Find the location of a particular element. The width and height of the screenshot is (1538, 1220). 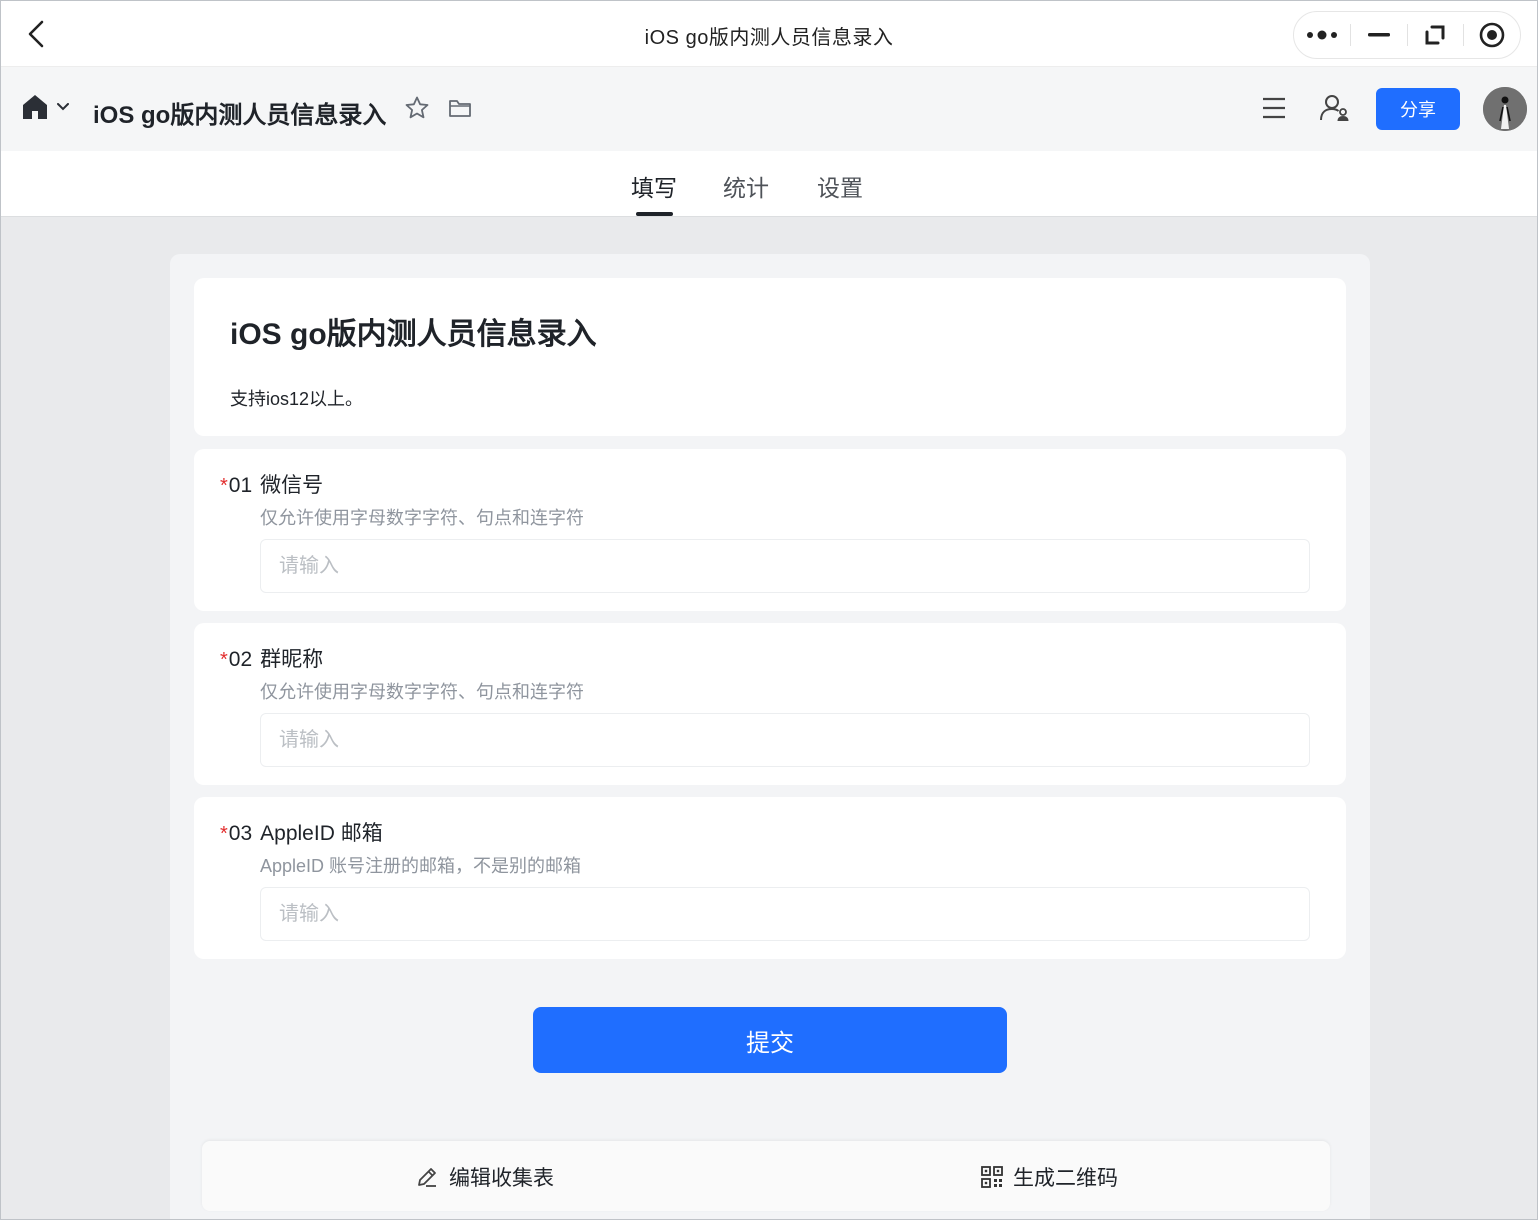

menu-icon is located at coordinates (1274, 108).